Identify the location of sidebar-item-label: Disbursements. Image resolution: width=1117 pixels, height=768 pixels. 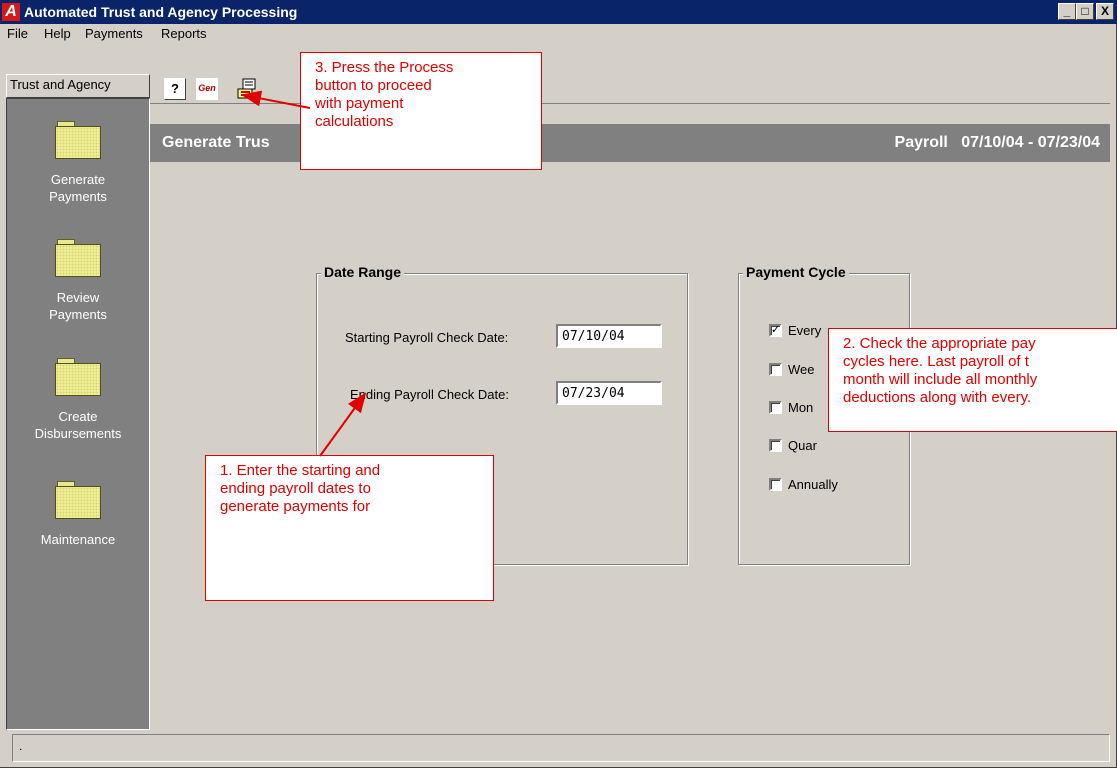
(78, 433).